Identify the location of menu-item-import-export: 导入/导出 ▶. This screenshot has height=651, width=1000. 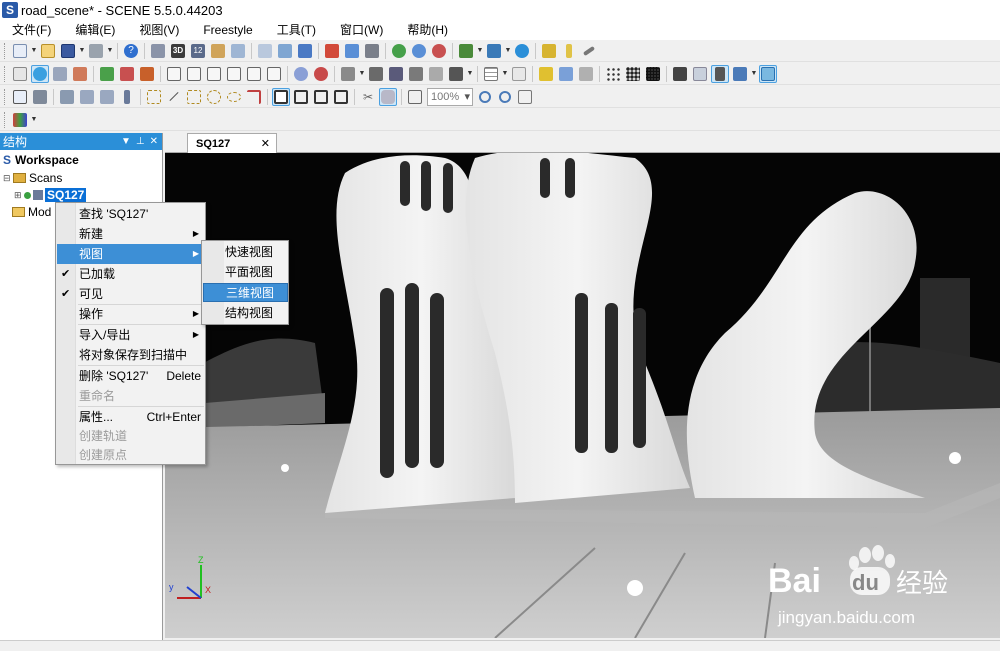
(131, 335).